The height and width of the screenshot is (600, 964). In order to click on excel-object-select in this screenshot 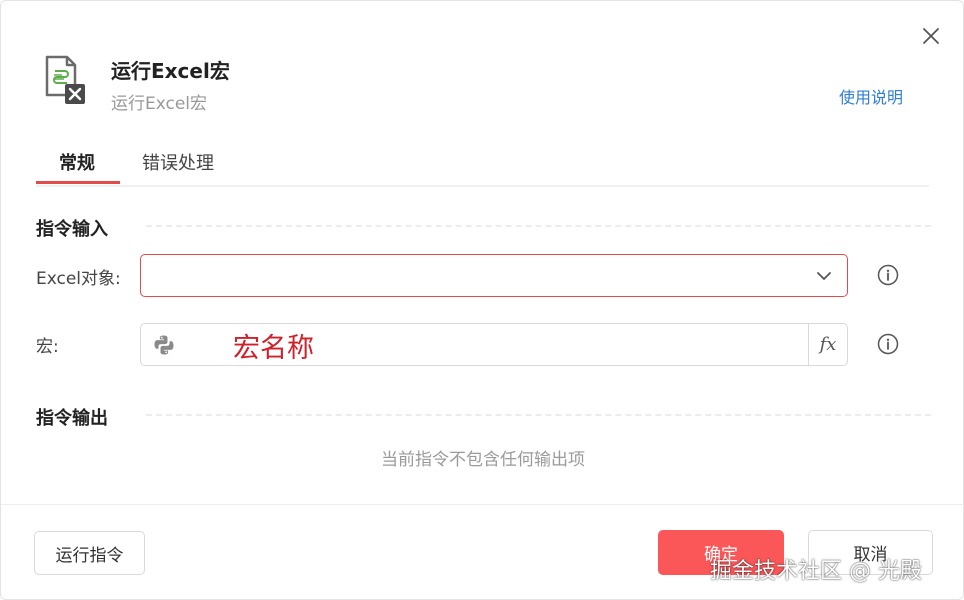, I will do `click(494, 275)`.